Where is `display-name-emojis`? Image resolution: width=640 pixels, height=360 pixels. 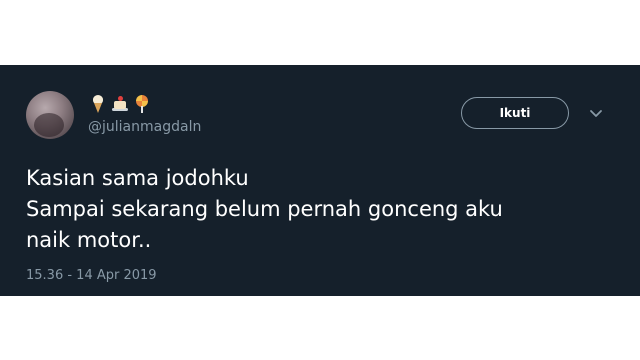
display-name-emojis is located at coordinates (120, 104).